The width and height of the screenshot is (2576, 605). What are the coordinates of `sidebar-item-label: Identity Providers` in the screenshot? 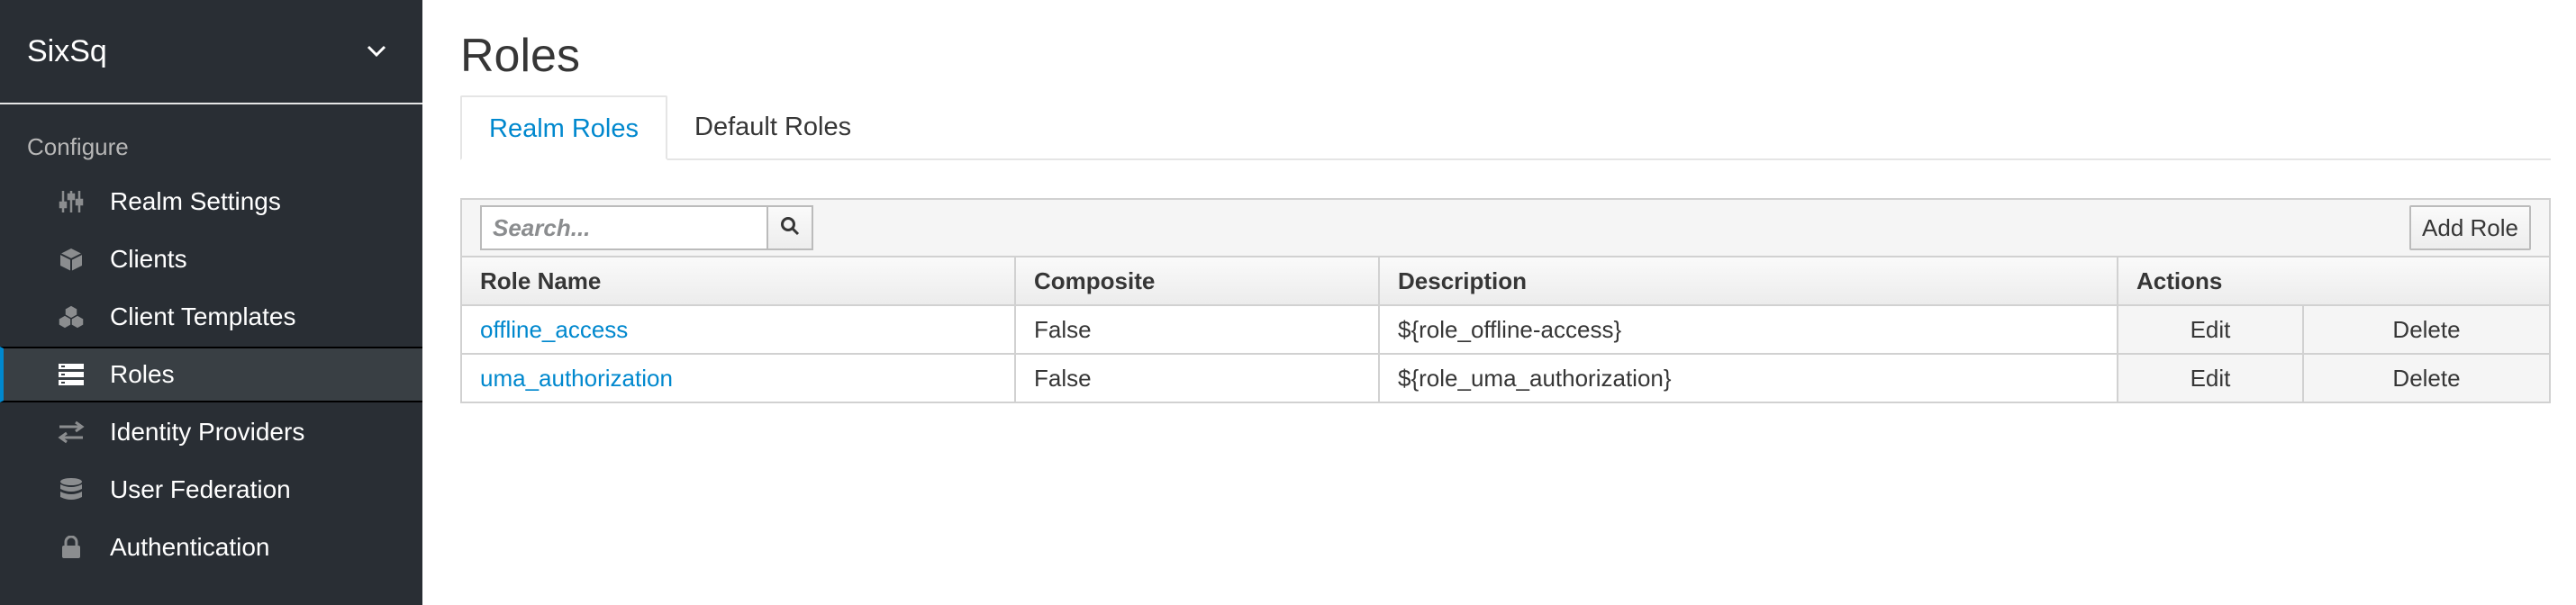 It's located at (207, 432).